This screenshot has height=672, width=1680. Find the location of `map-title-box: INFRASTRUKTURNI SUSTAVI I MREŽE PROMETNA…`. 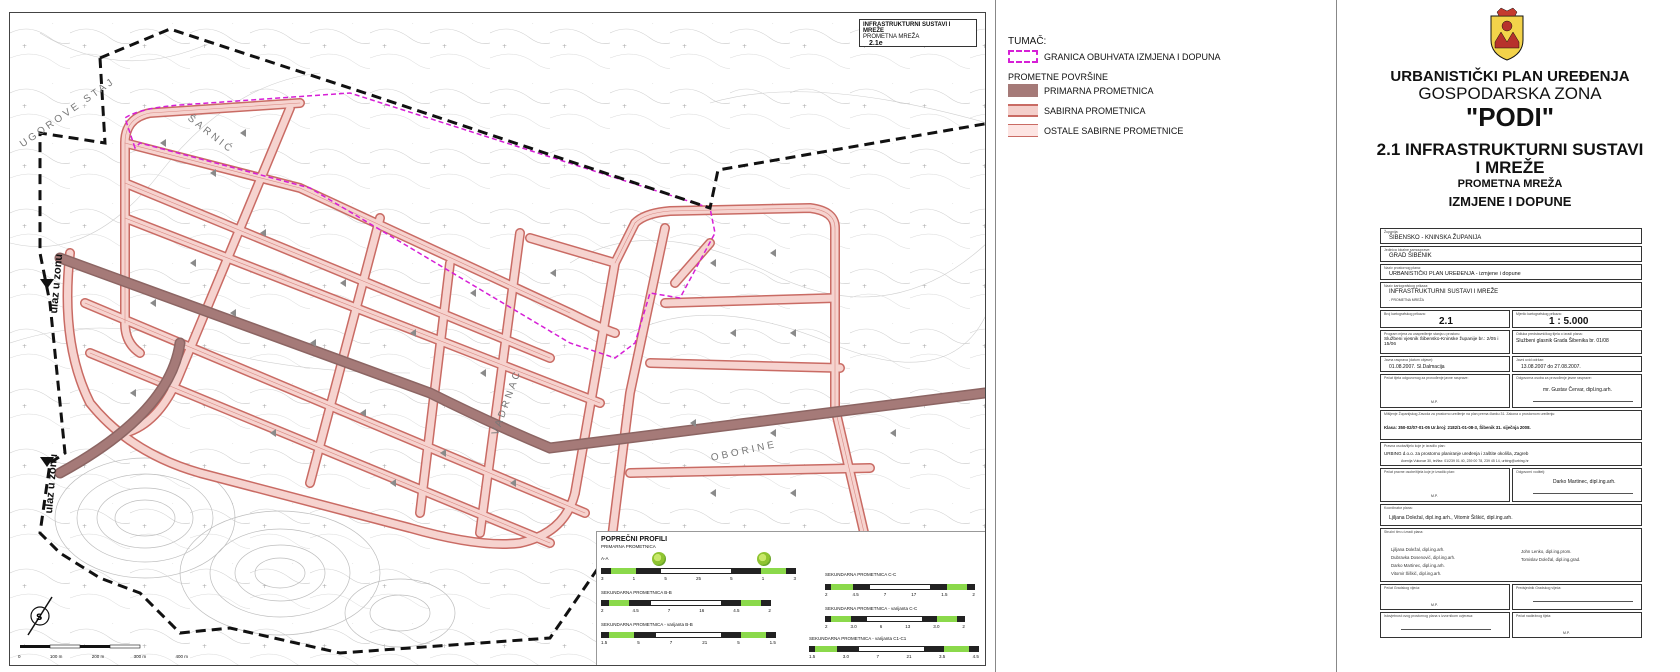

map-title-box: INFRASTRUKTURNI SUSTAVI I MREŽE PROMETNA… is located at coordinates (918, 33).